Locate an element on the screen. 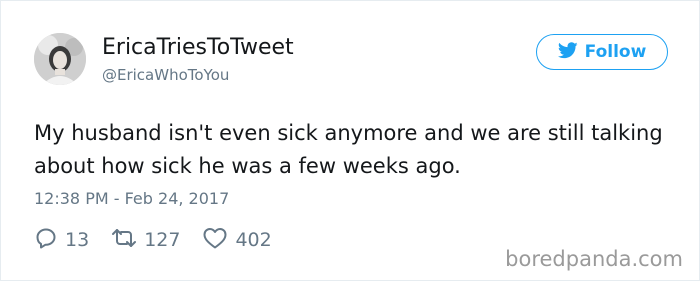 The width and height of the screenshot is (700, 281). retweet-icon is located at coordinates (124, 240).